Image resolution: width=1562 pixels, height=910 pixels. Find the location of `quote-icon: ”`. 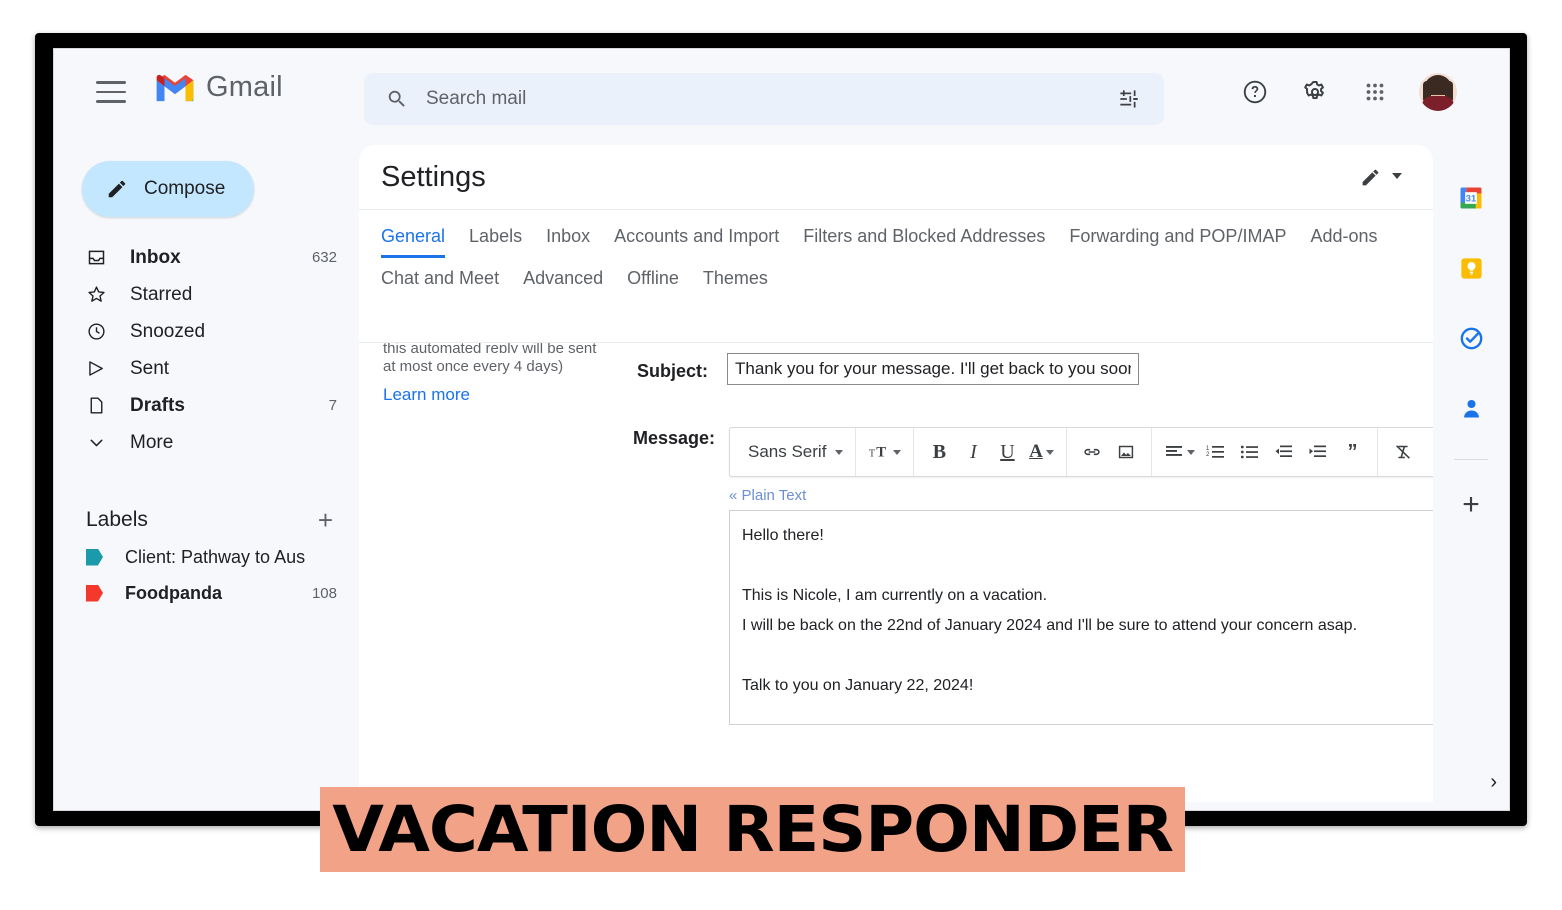

quote-icon: ” is located at coordinates (1352, 452).